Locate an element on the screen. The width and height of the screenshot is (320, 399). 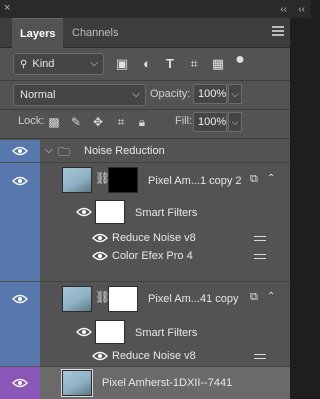
layer-name: Pixel Amherst-1DXII--7441 is located at coordinates (167, 383).